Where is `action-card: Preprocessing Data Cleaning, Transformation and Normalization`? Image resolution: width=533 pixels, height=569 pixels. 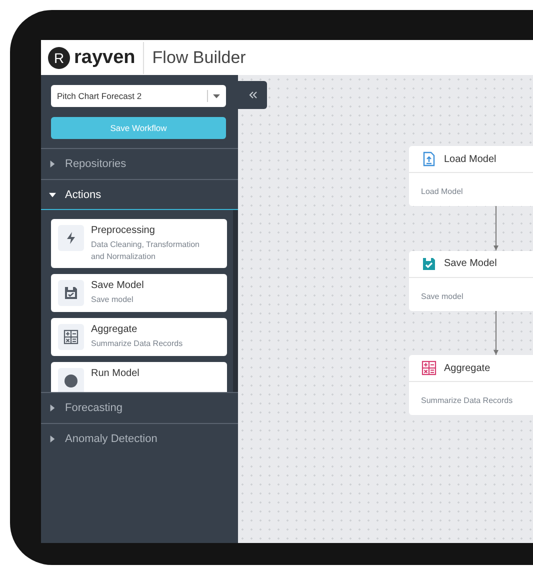
action-card: Preprocessing Data Cleaning, Transformation and Normalization is located at coordinates (139, 243).